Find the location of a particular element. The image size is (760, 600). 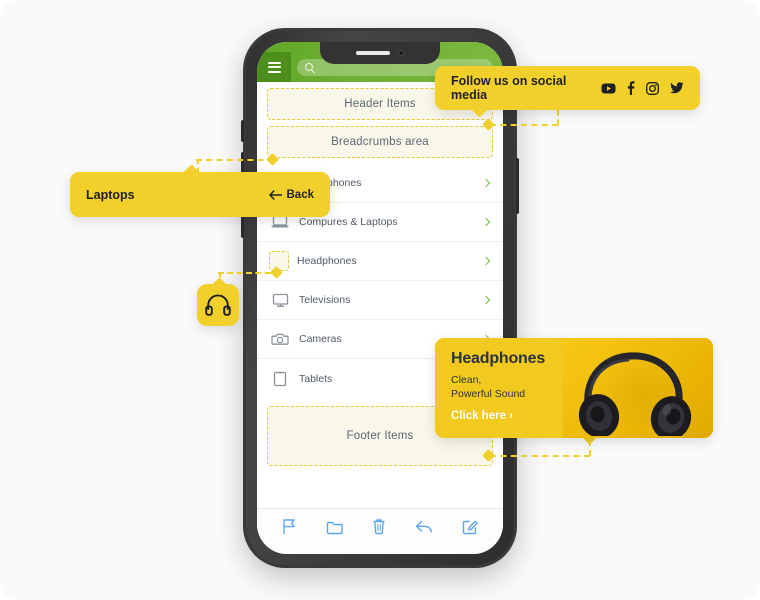

search-icon is located at coordinates (309, 67).